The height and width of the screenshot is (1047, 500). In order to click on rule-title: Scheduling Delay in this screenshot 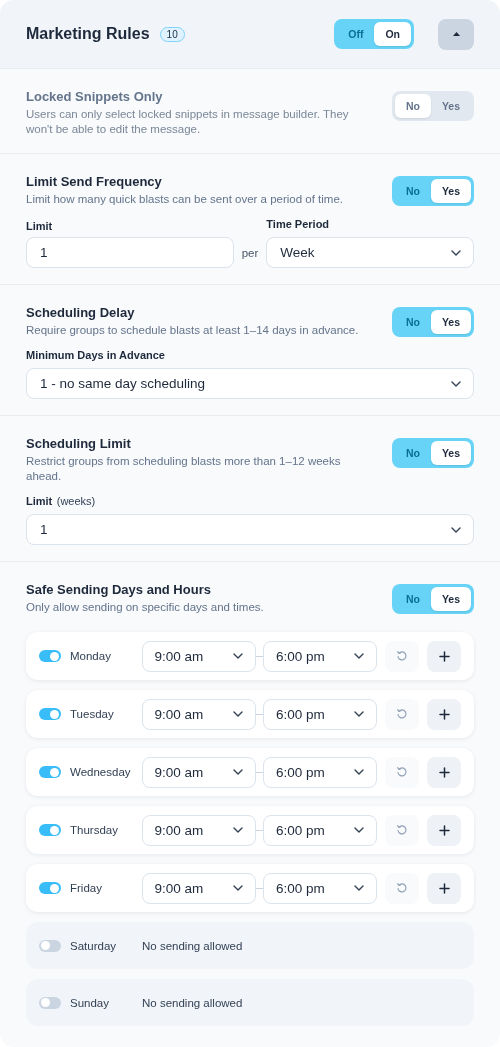, I will do `click(81, 312)`.